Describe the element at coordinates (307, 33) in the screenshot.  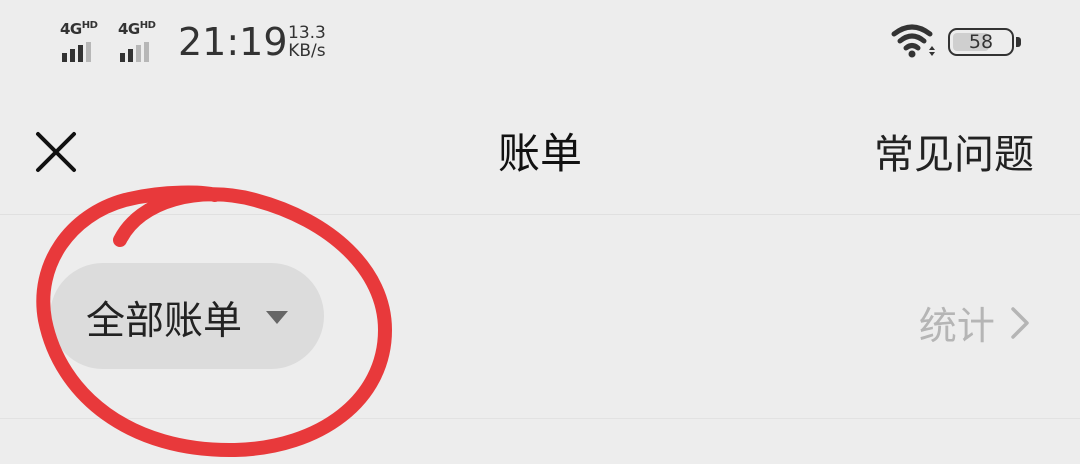
I see `network-speed-value: 13.3` at that location.